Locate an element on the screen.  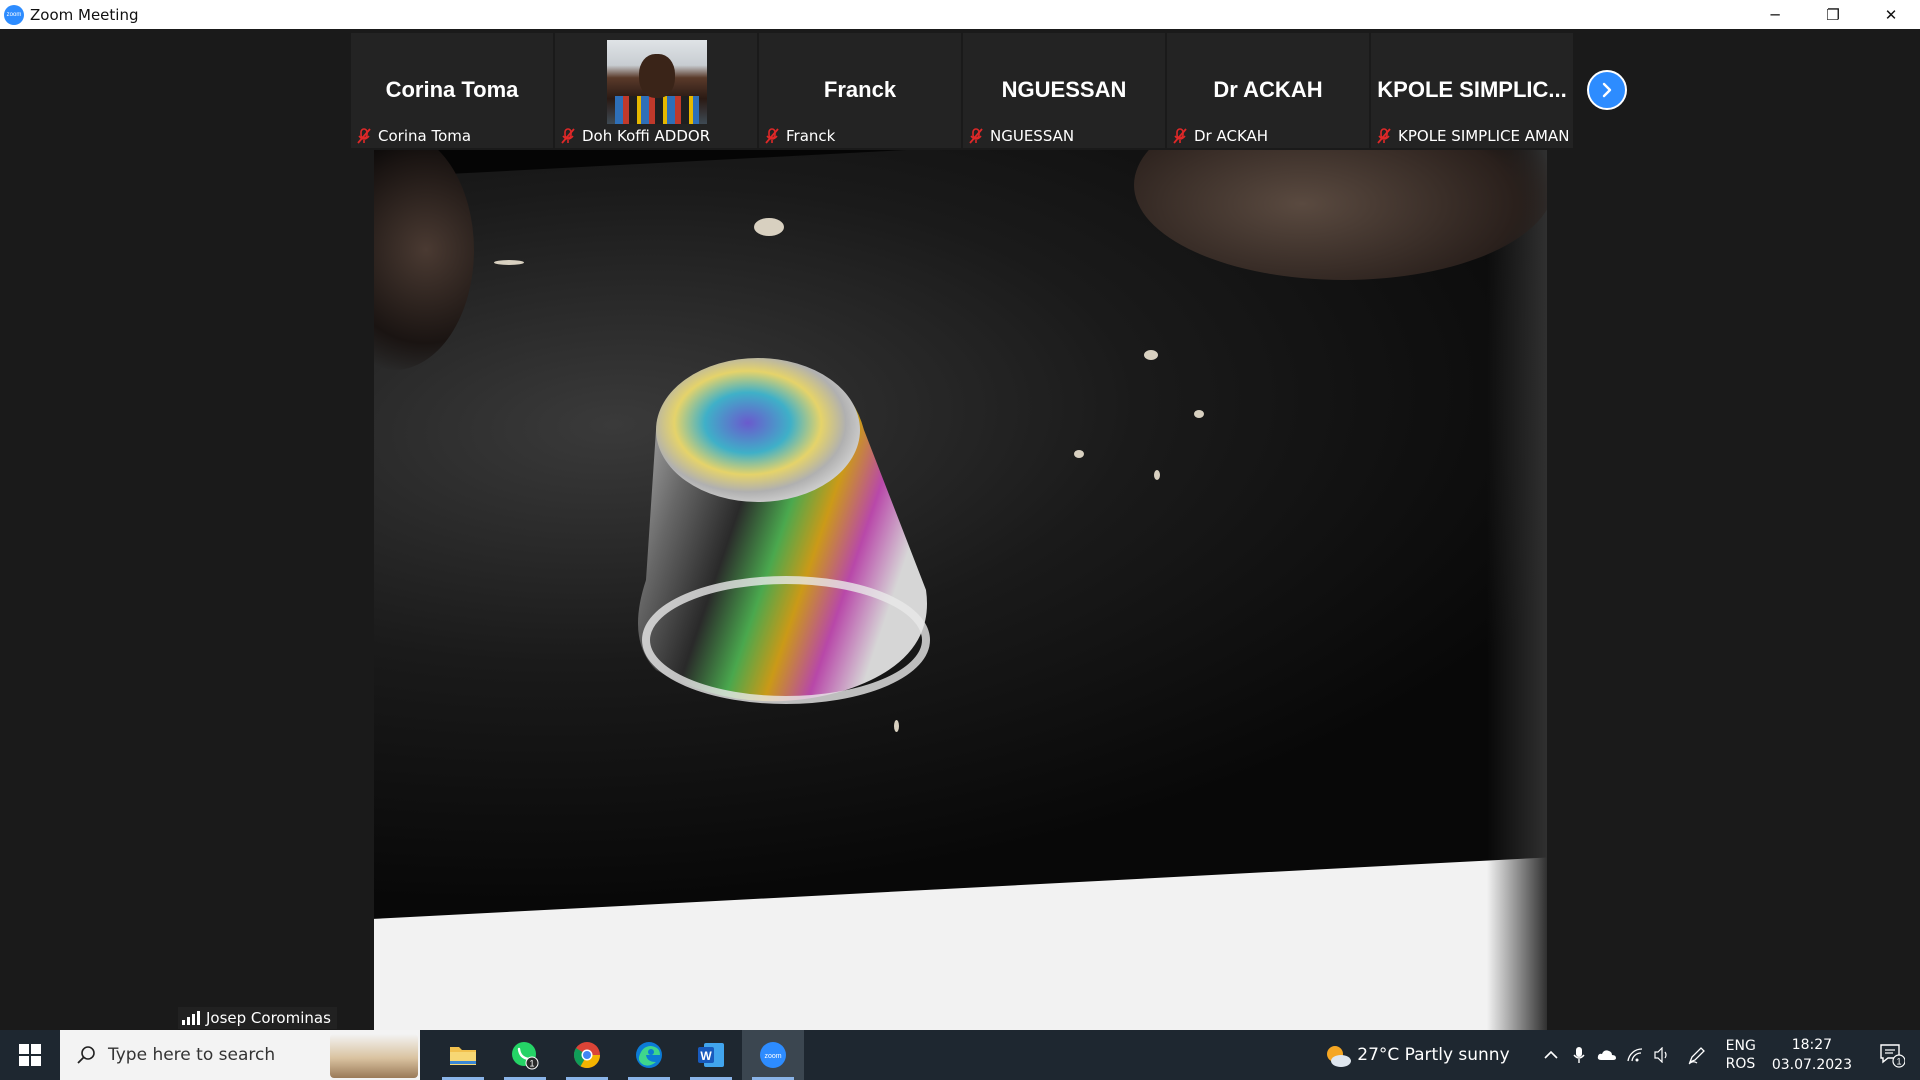
participant-display-name: Corina Toma is located at coordinates (452, 89).